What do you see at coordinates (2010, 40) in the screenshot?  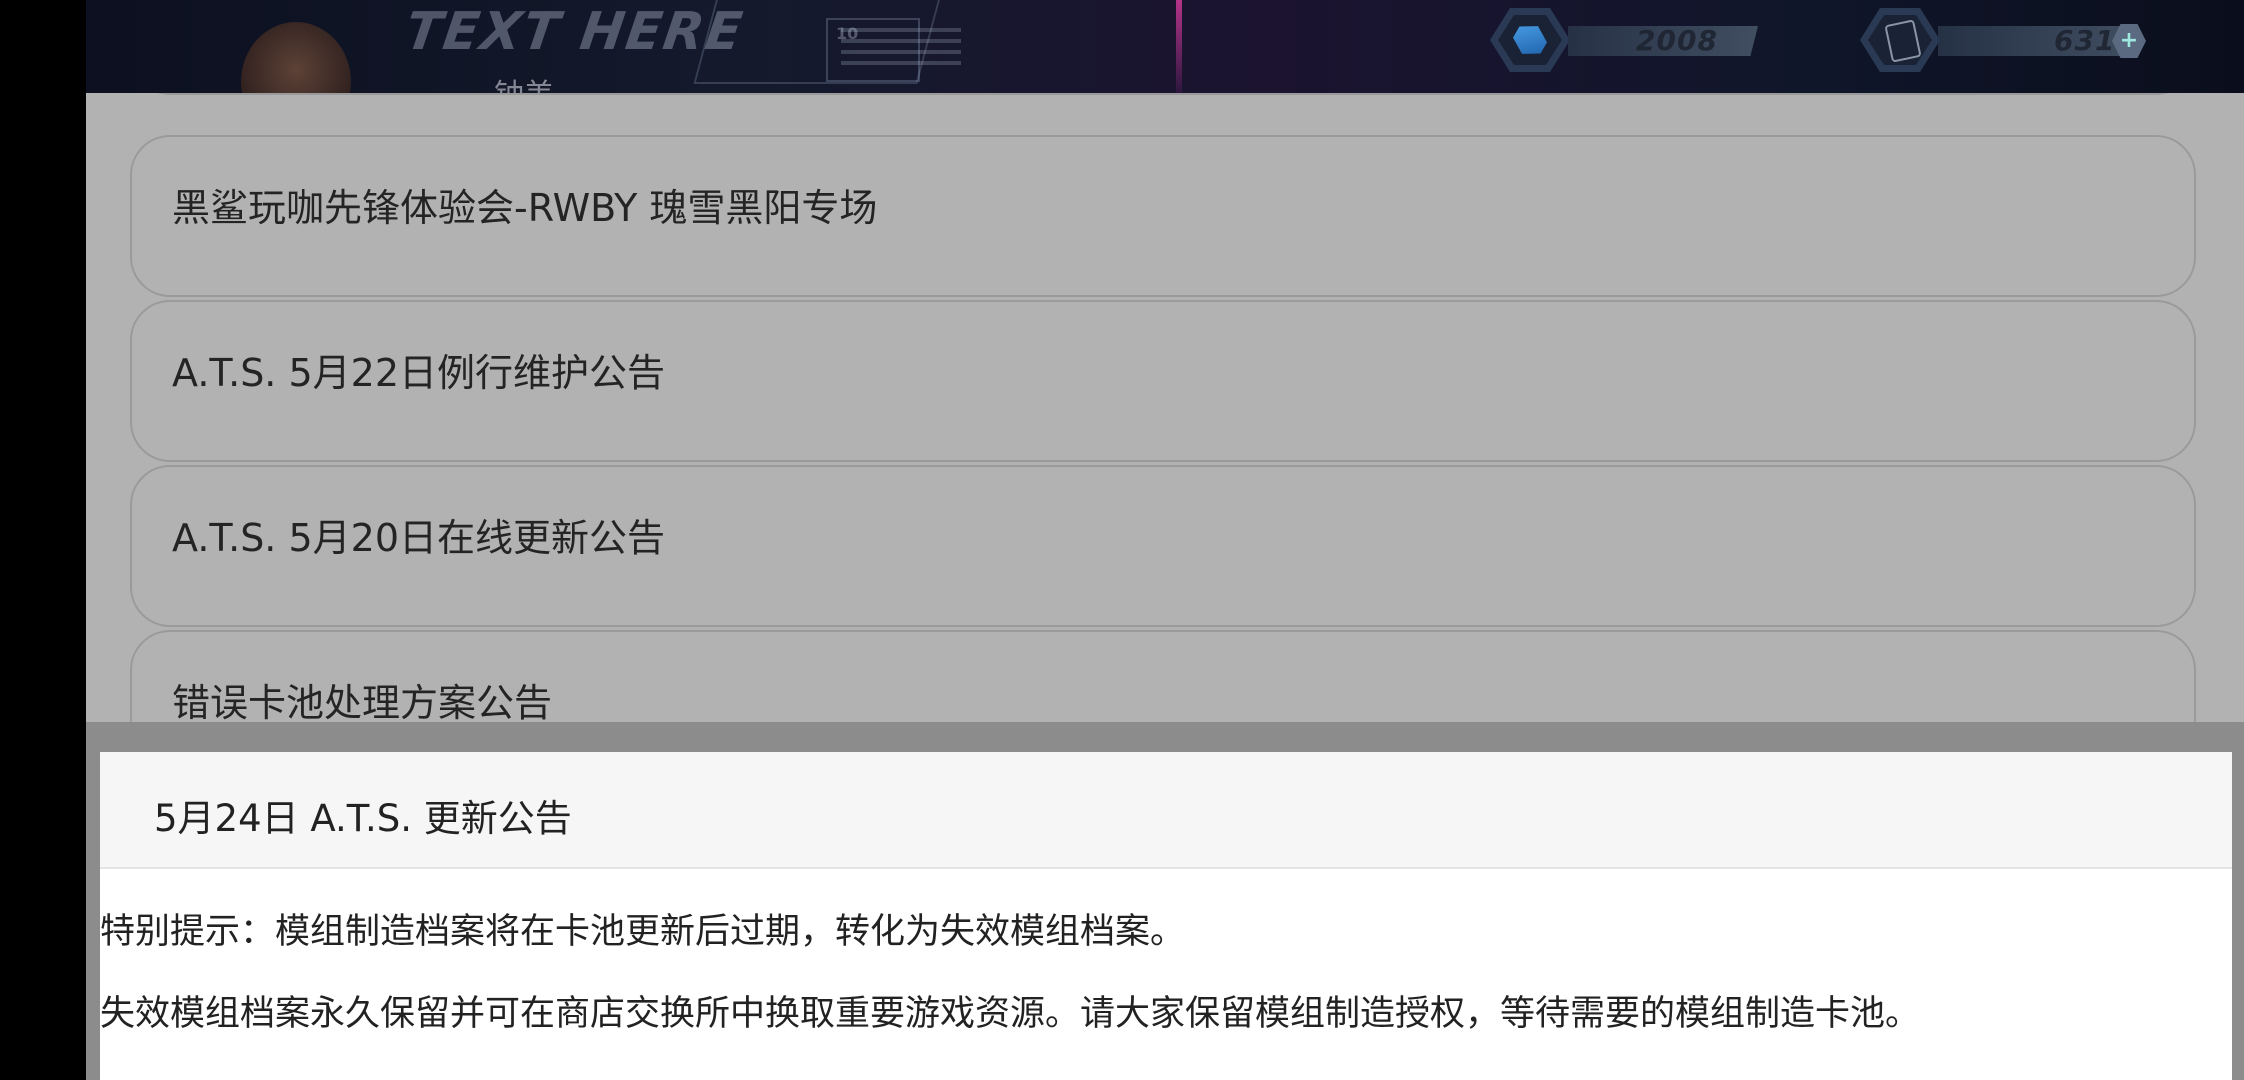 I see `card-resource-counter: 631 +` at bounding box center [2010, 40].